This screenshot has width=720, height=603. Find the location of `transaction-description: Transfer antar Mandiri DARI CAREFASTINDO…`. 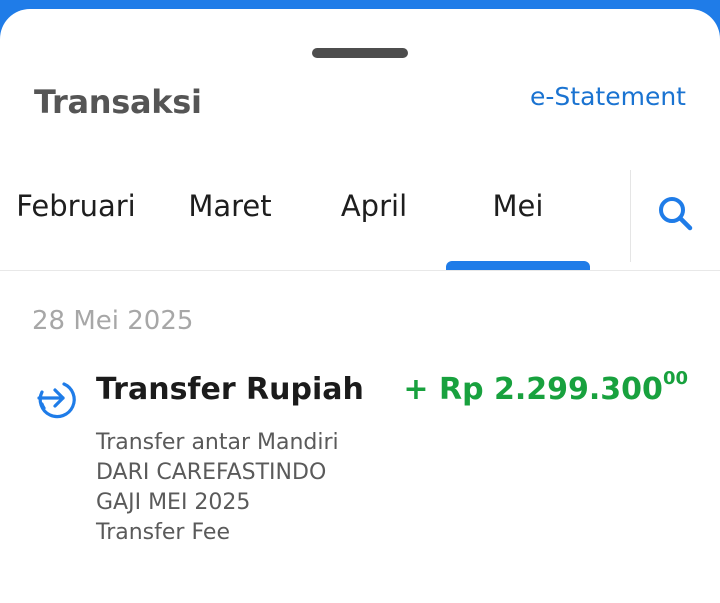

transaction-description: Transfer antar Mandiri DARI CAREFASTINDO… is located at coordinates (217, 488).